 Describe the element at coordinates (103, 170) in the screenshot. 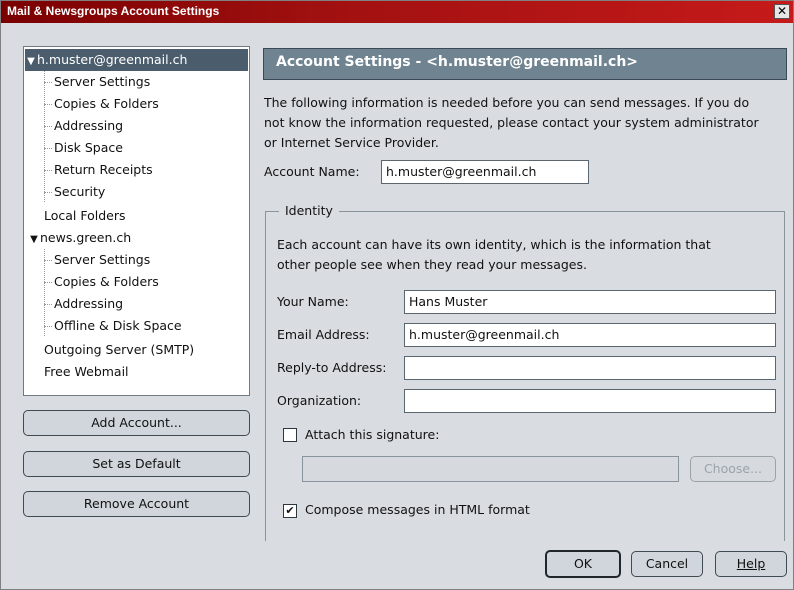

I see `tree-item-return-receipts: Return Receipts` at that location.